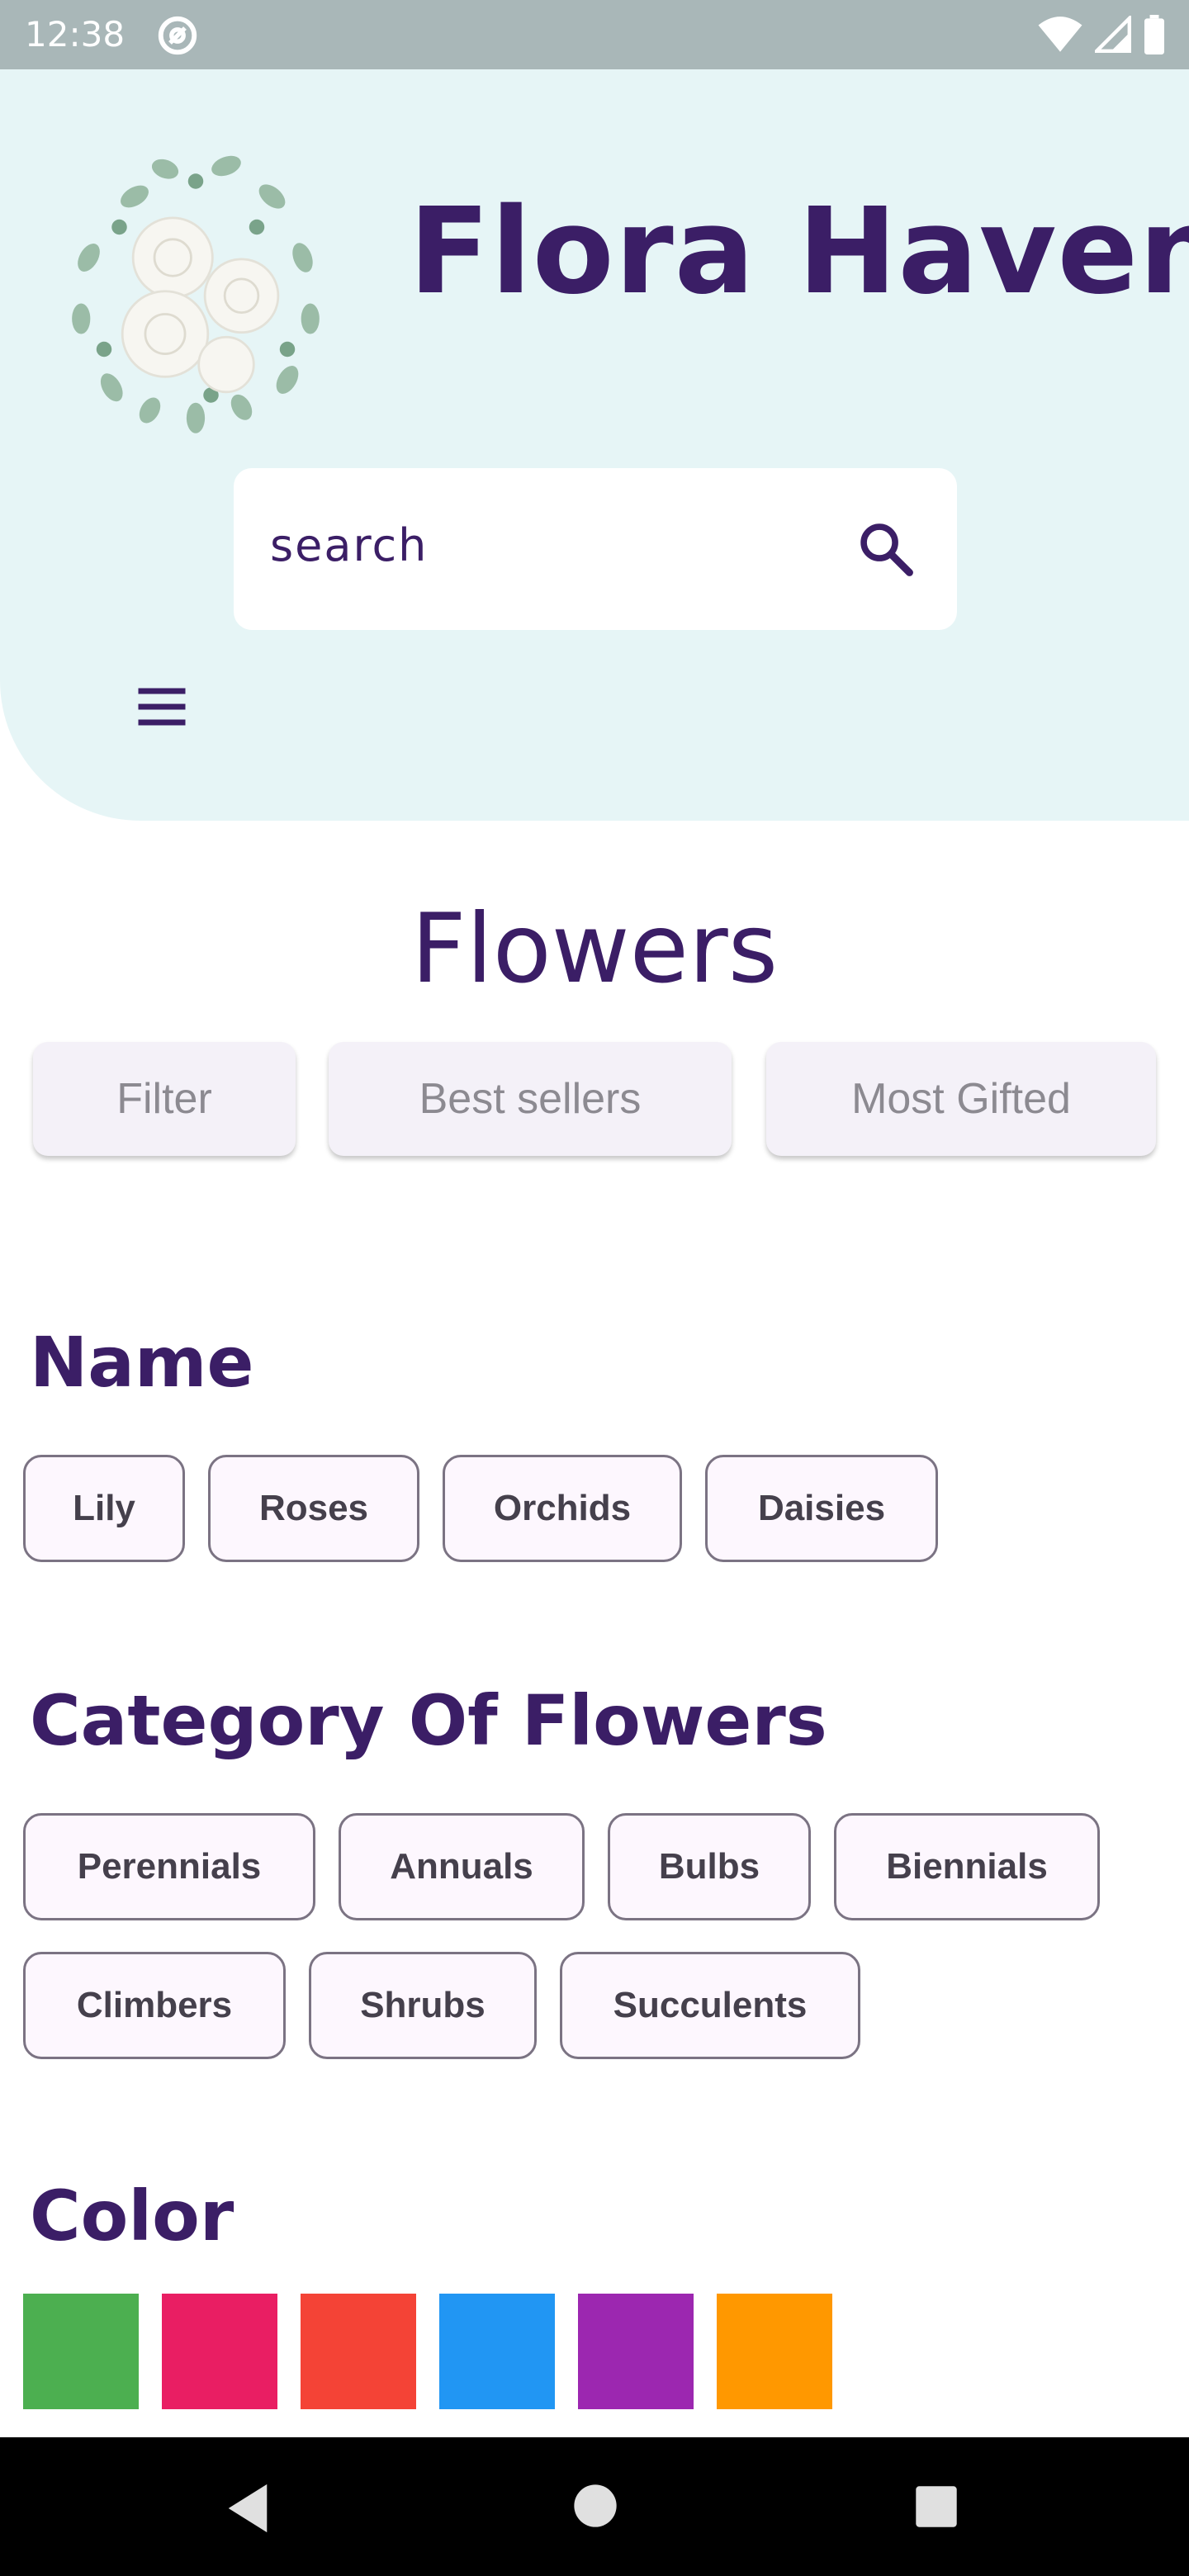 The height and width of the screenshot is (2576, 1189). Describe the element at coordinates (594, 949) in the screenshot. I see `page-title: Flowers` at that location.